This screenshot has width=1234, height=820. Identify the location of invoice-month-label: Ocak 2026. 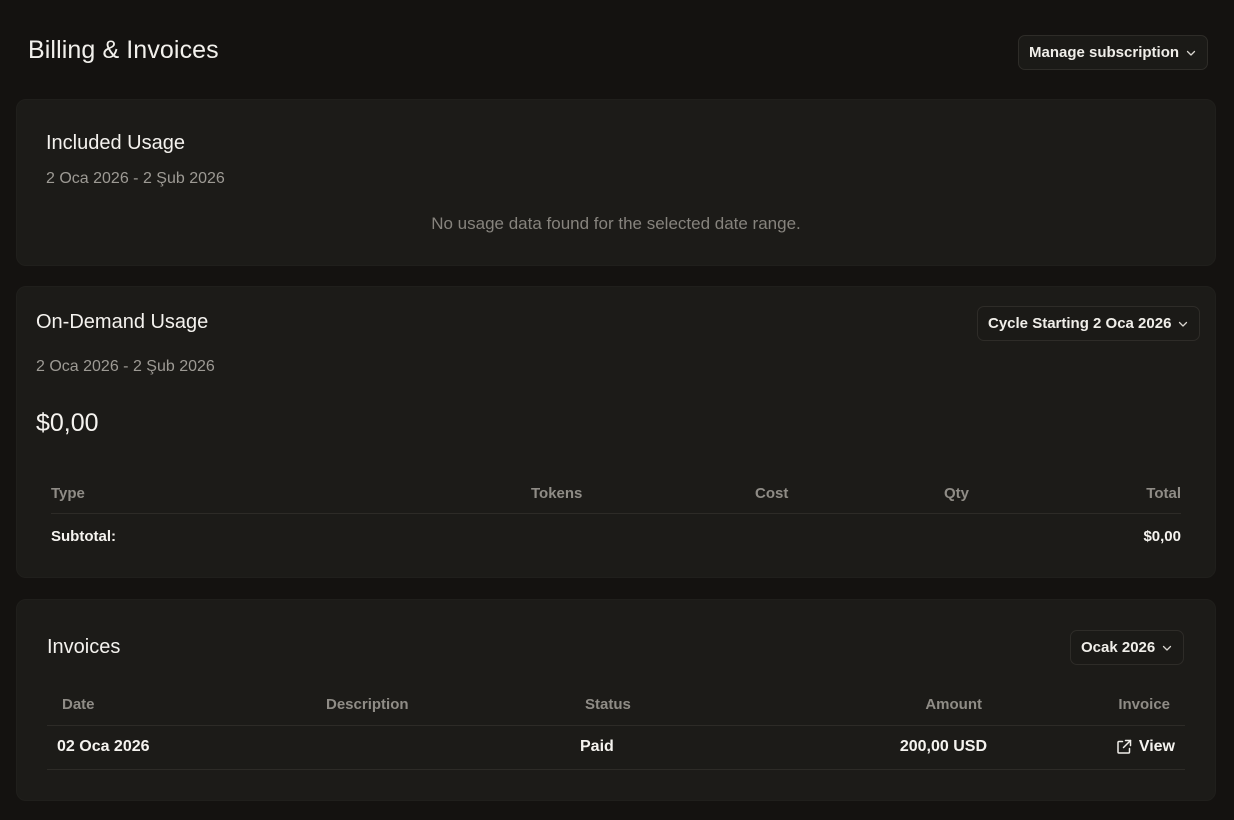
(1118, 647).